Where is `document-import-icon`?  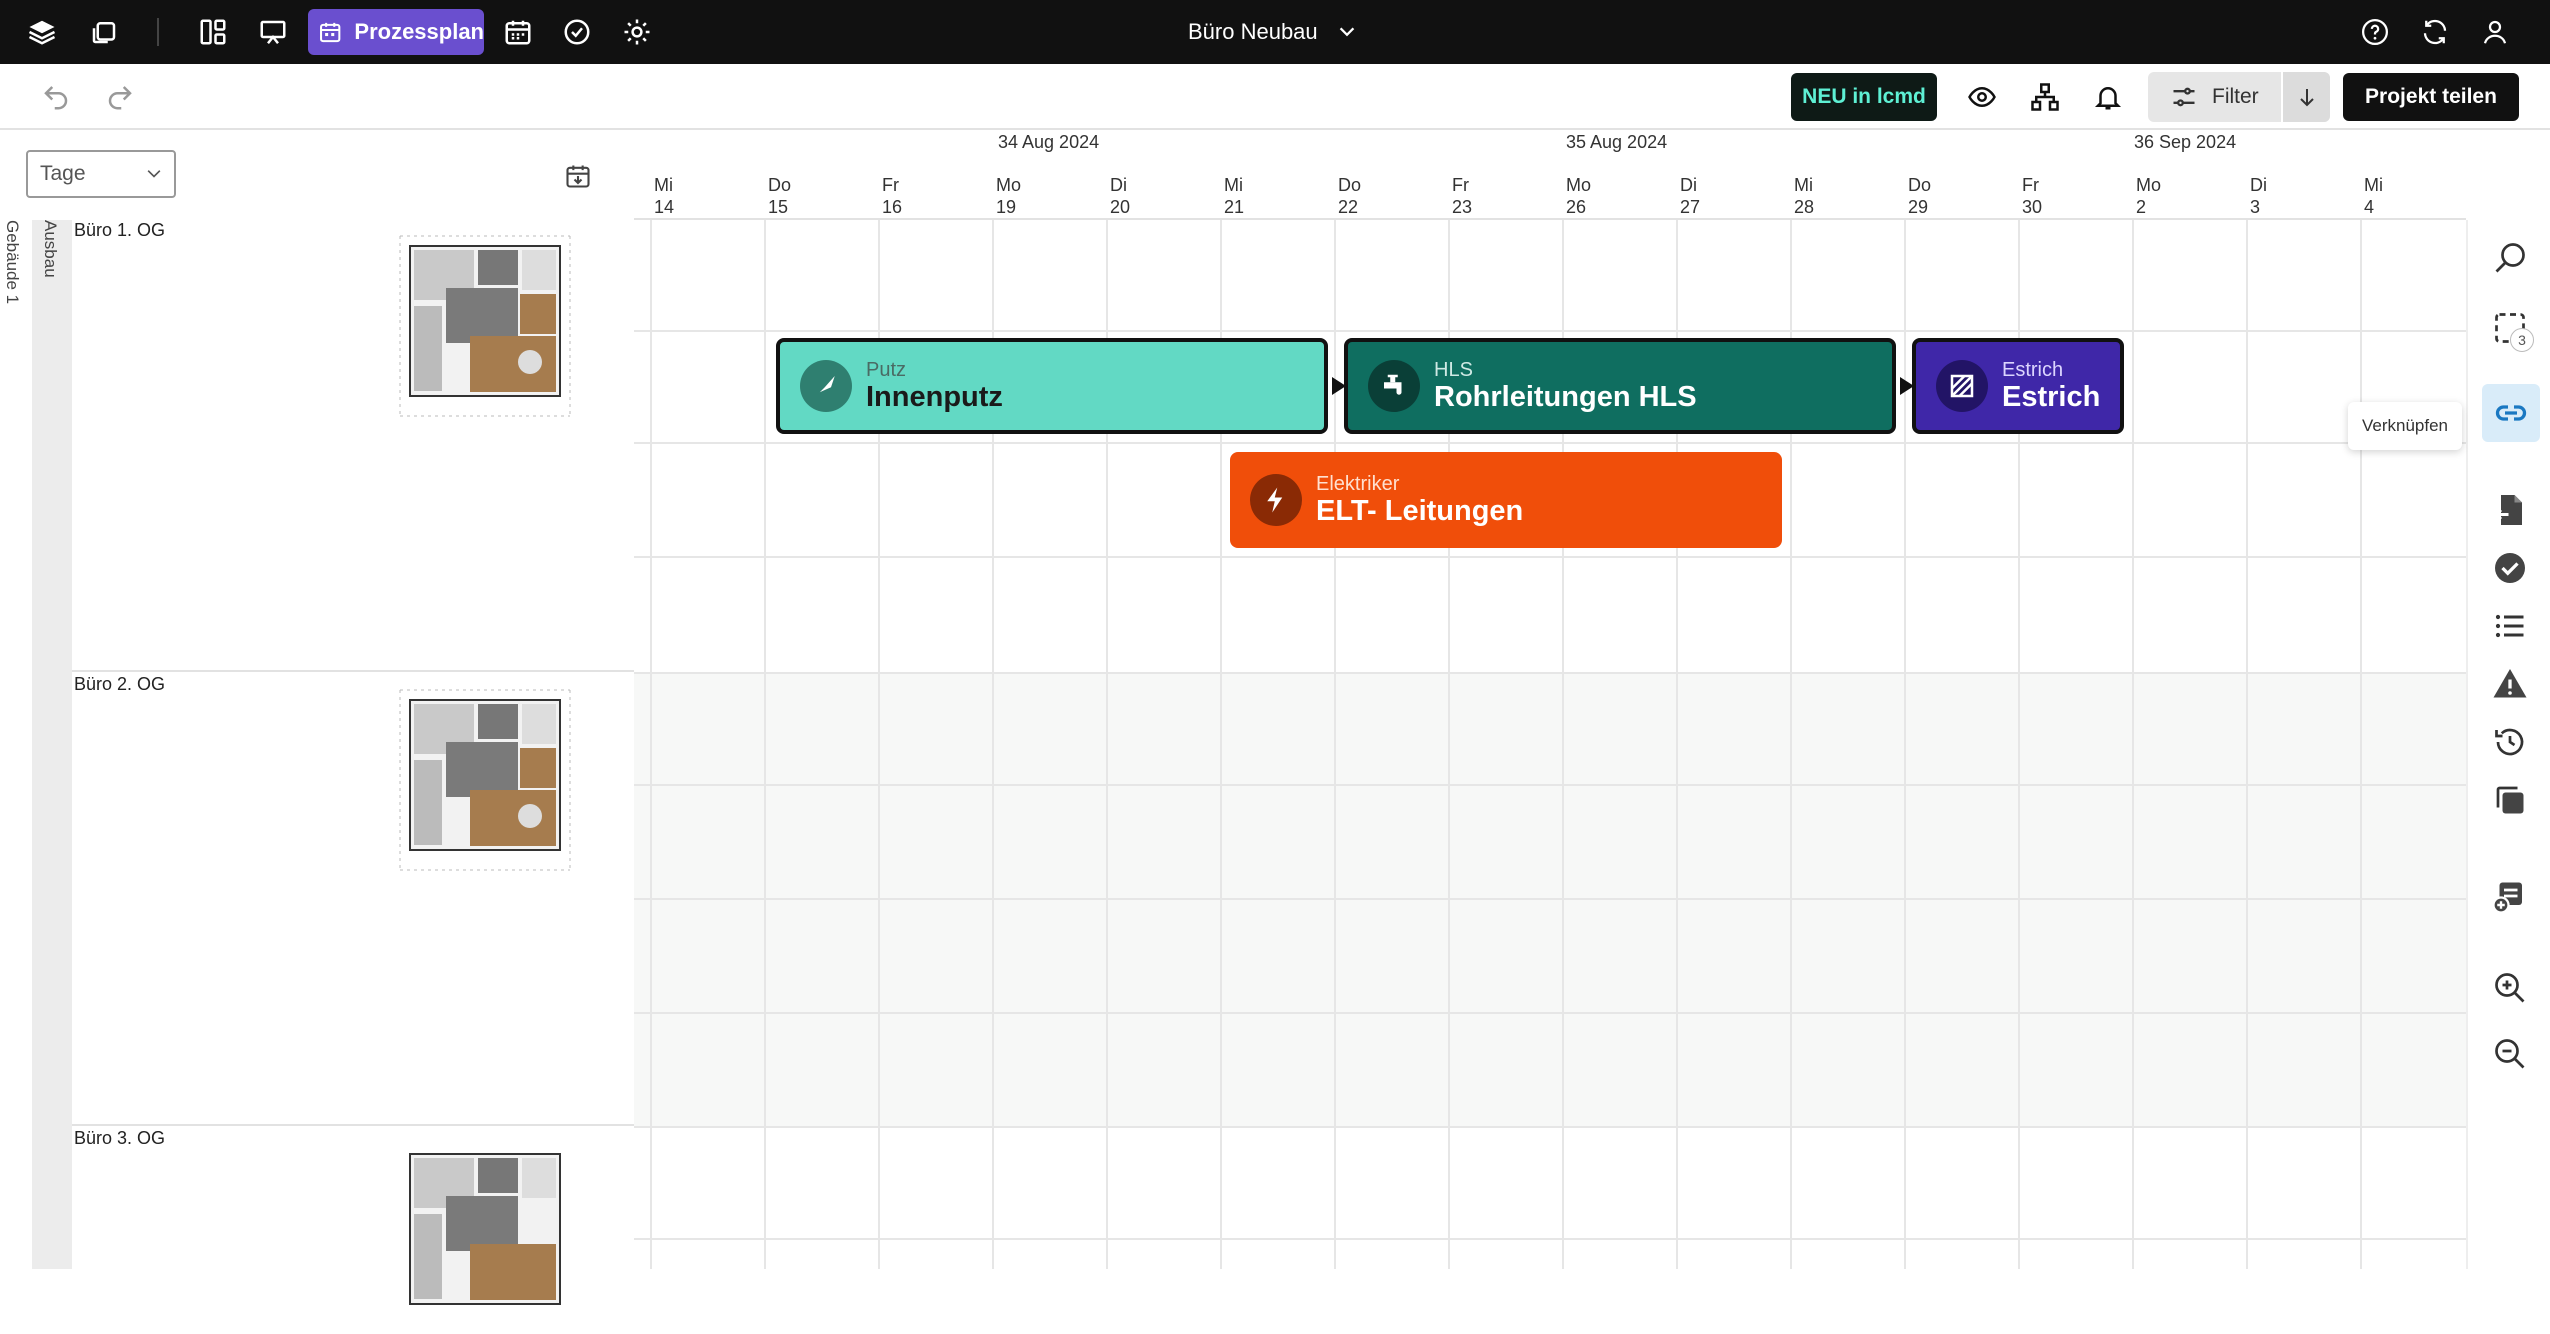 document-import-icon is located at coordinates (2510, 510).